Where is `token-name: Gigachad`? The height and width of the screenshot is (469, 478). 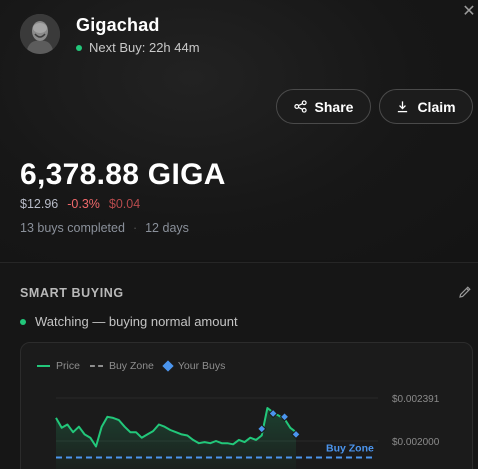 token-name: Gigachad is located at coordinates (118, 25).